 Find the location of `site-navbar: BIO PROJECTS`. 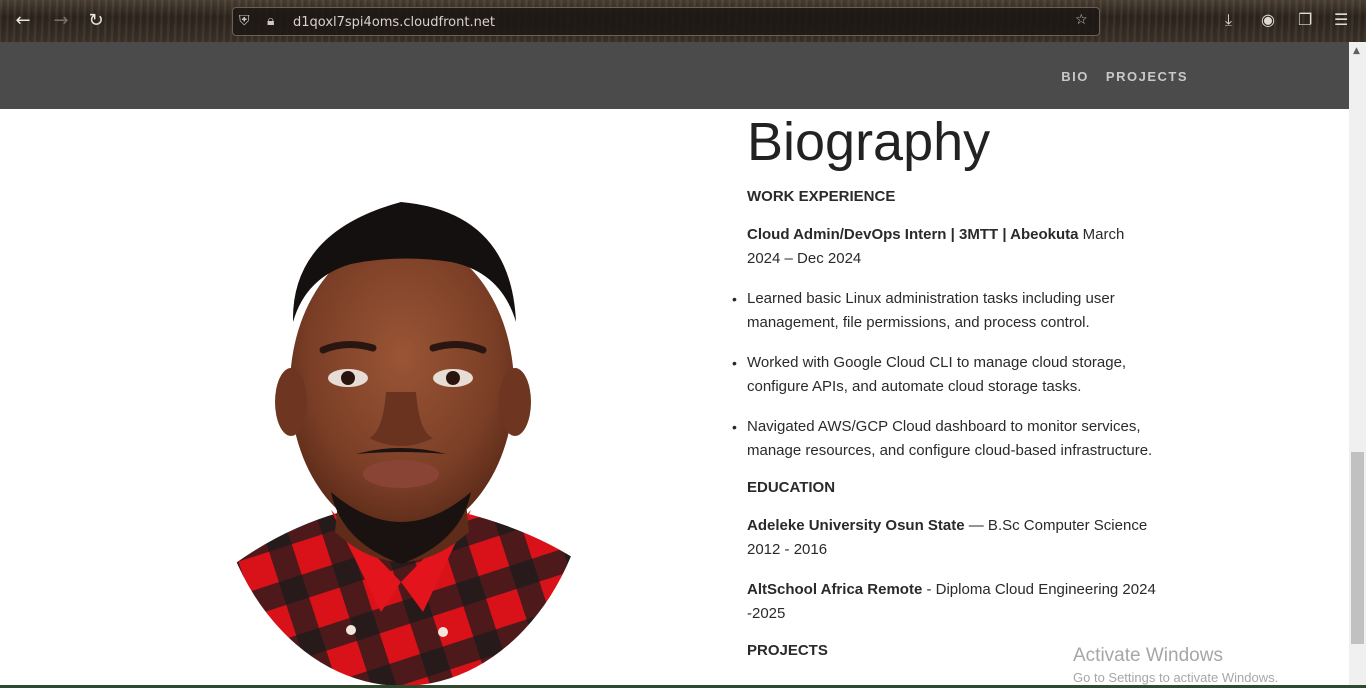

site-navbar: BIO PROJECTS is located at coordinates (674, 75).